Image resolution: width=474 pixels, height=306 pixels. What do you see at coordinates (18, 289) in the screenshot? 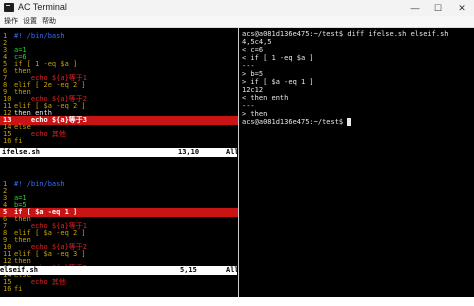
I see `bottom-editor-line-text: fi` at bounding box center [18, 289].